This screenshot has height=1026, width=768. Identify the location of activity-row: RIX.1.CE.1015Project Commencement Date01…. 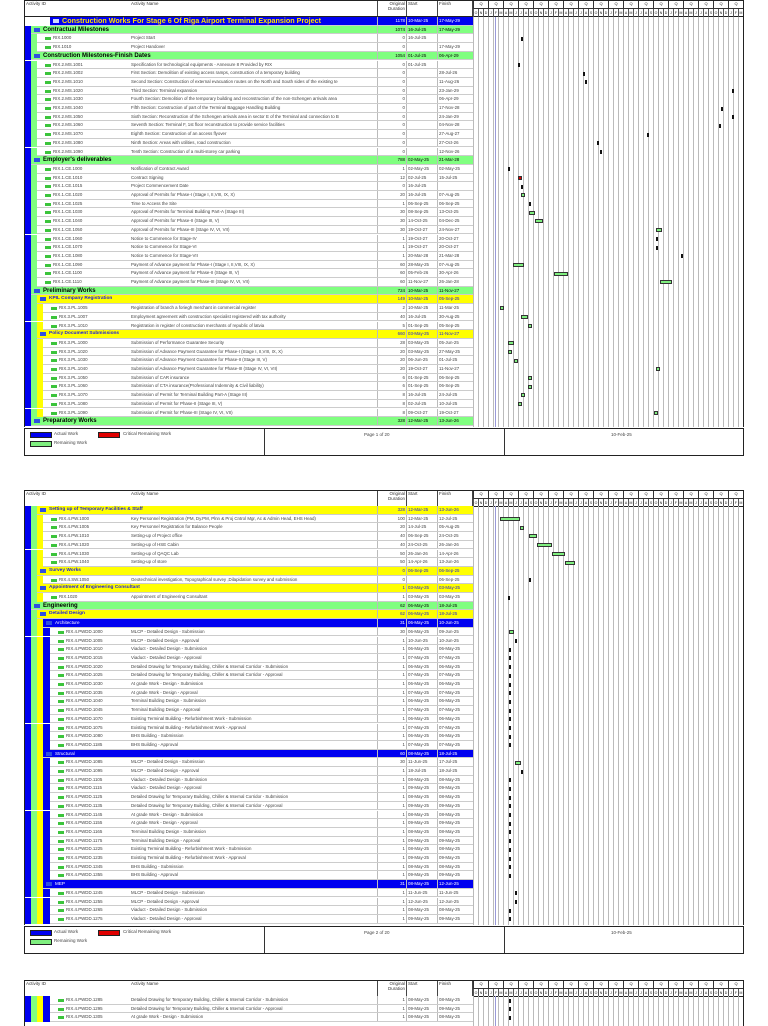
(255, 186).